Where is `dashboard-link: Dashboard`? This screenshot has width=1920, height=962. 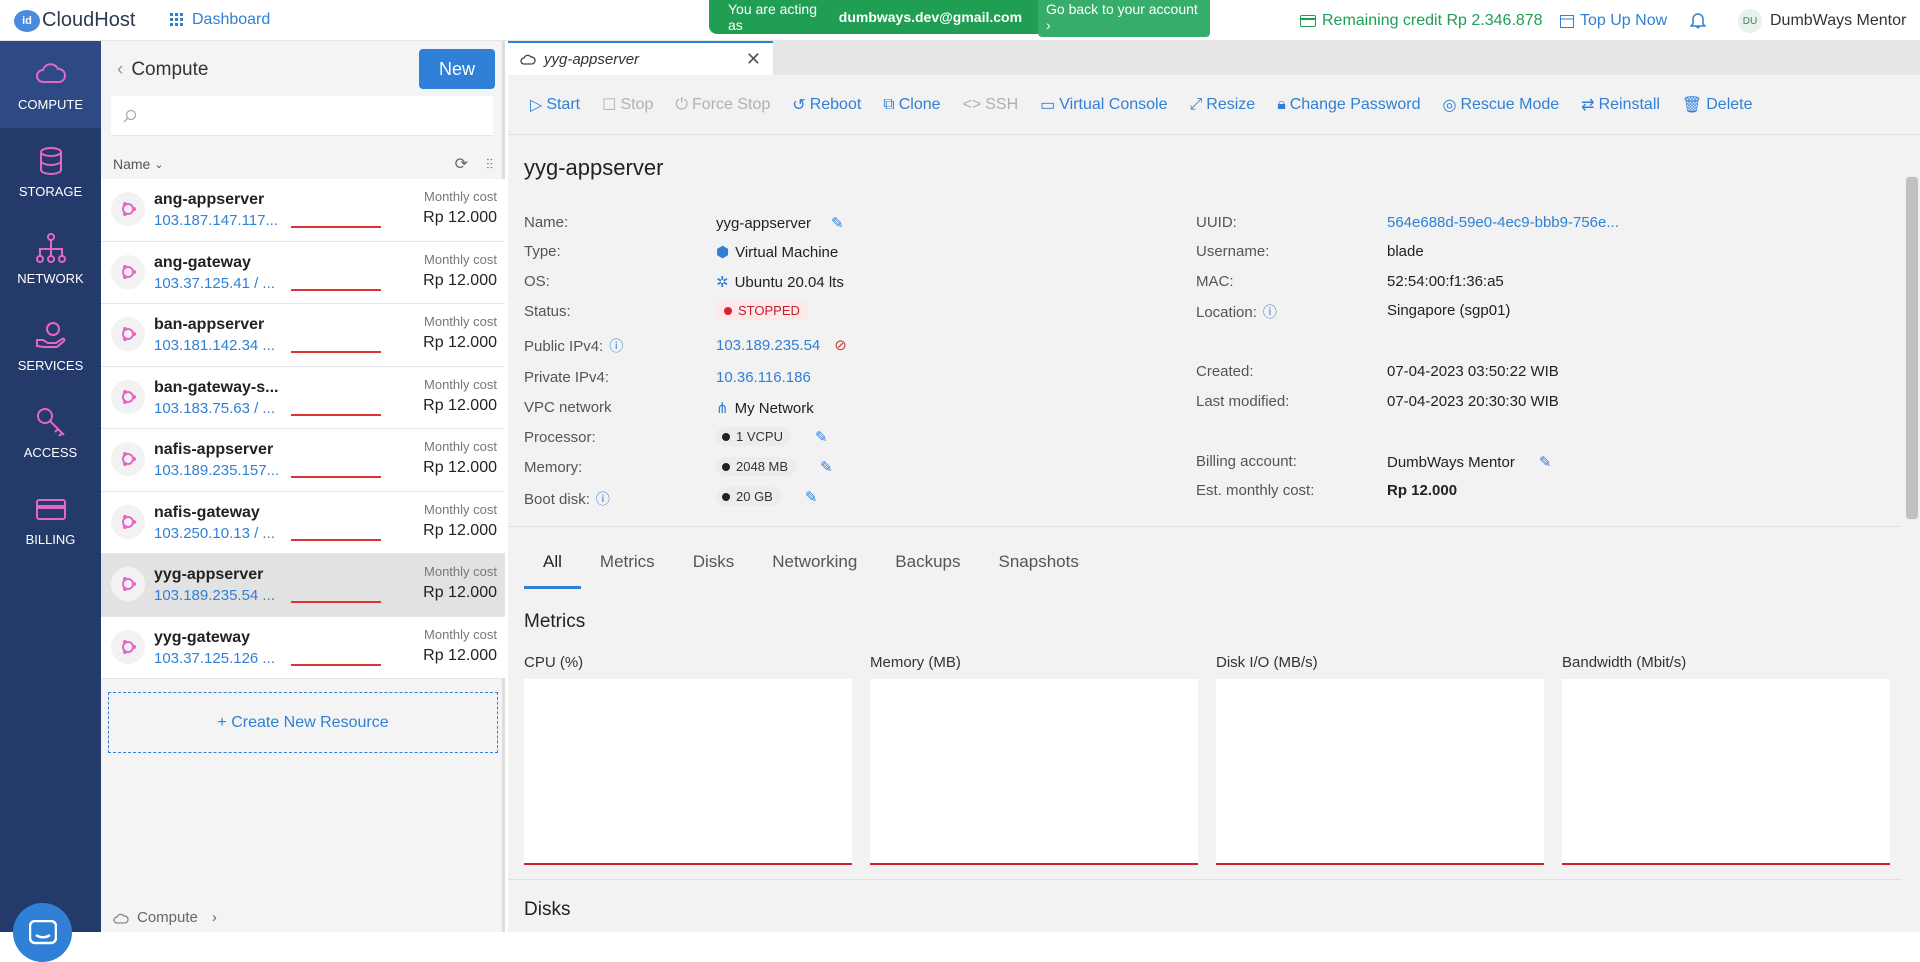
dashboard-link: Dashboard is located at coordinates (220, 20).